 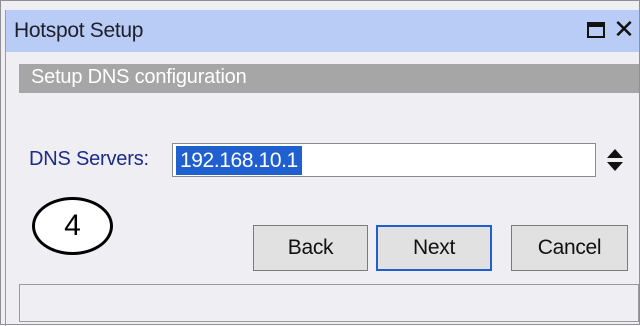 I want to click on window-title: Hotspot Setup, so click(x=79, y=30).